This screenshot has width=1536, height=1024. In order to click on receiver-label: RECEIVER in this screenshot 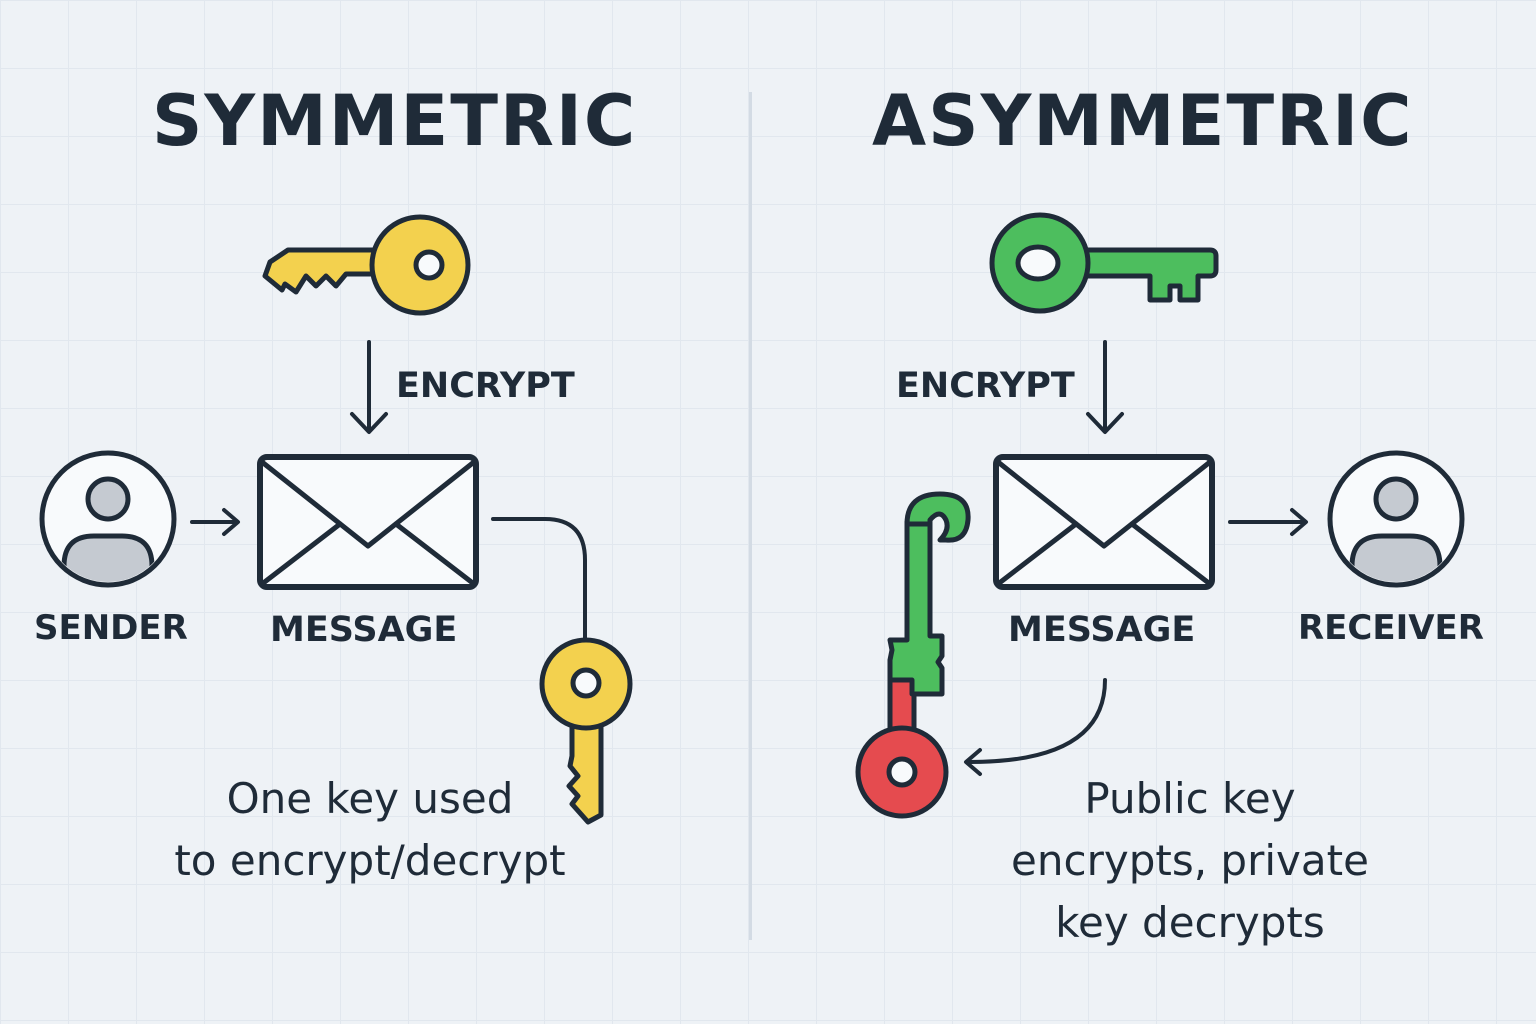, I will do `click(1391, 628)`.